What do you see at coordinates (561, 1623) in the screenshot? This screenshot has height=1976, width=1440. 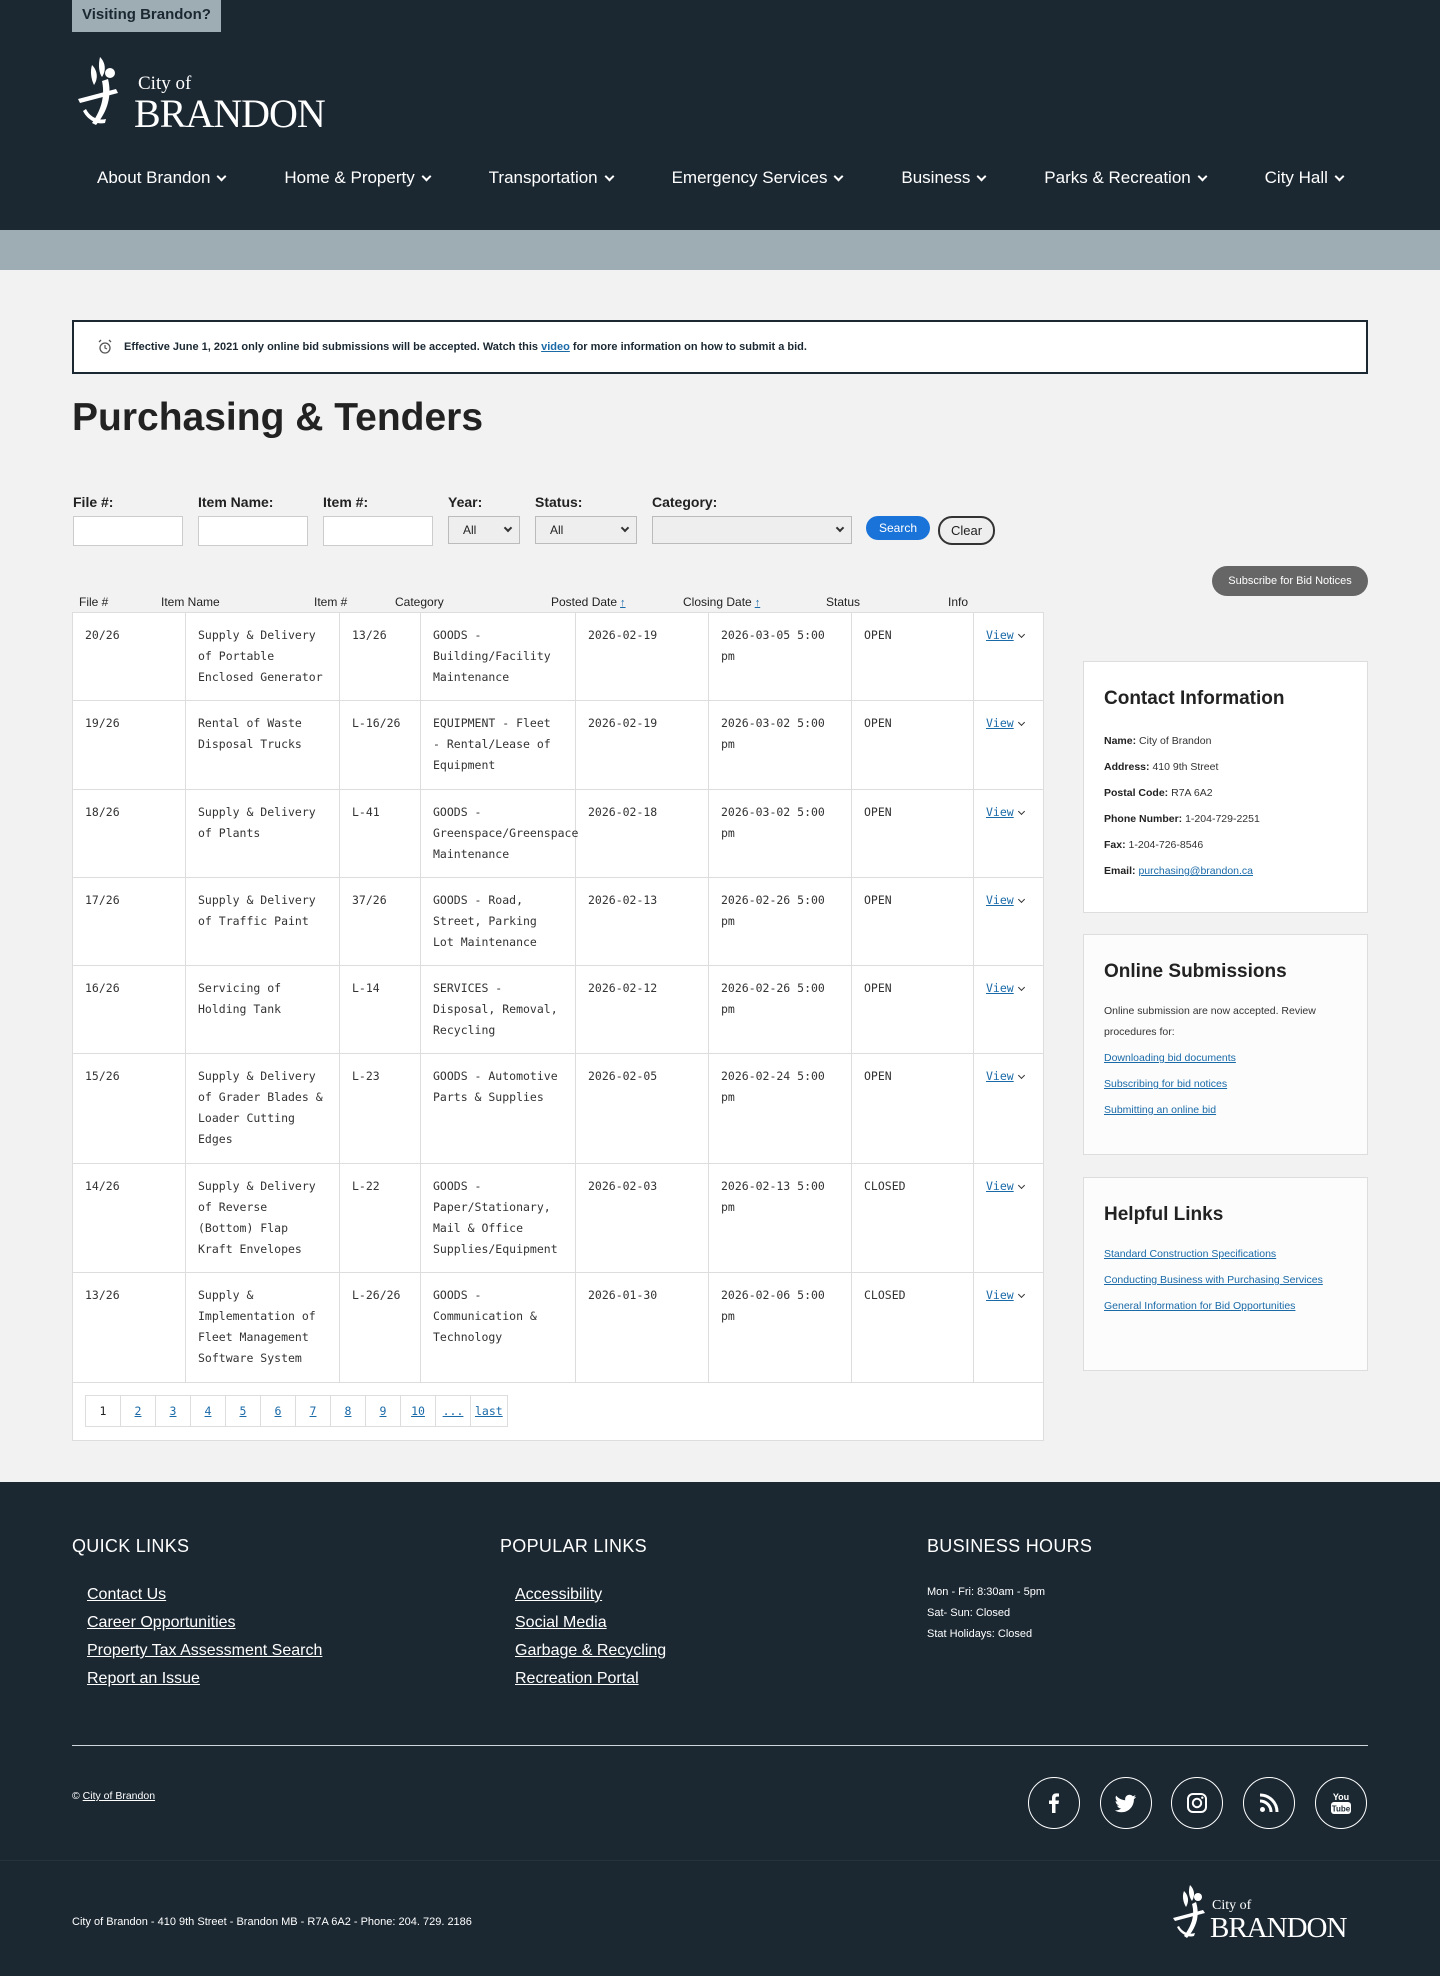 I see `footer-link-social-media: Social Media` at bounding box center [561, 1623].